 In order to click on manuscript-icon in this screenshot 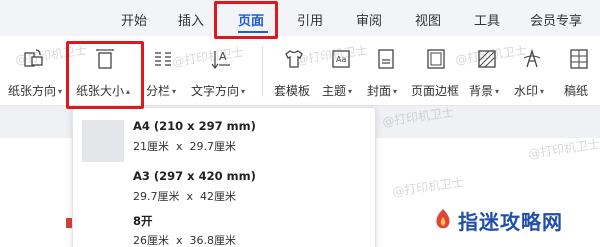, I will do `click(579, 59)`.